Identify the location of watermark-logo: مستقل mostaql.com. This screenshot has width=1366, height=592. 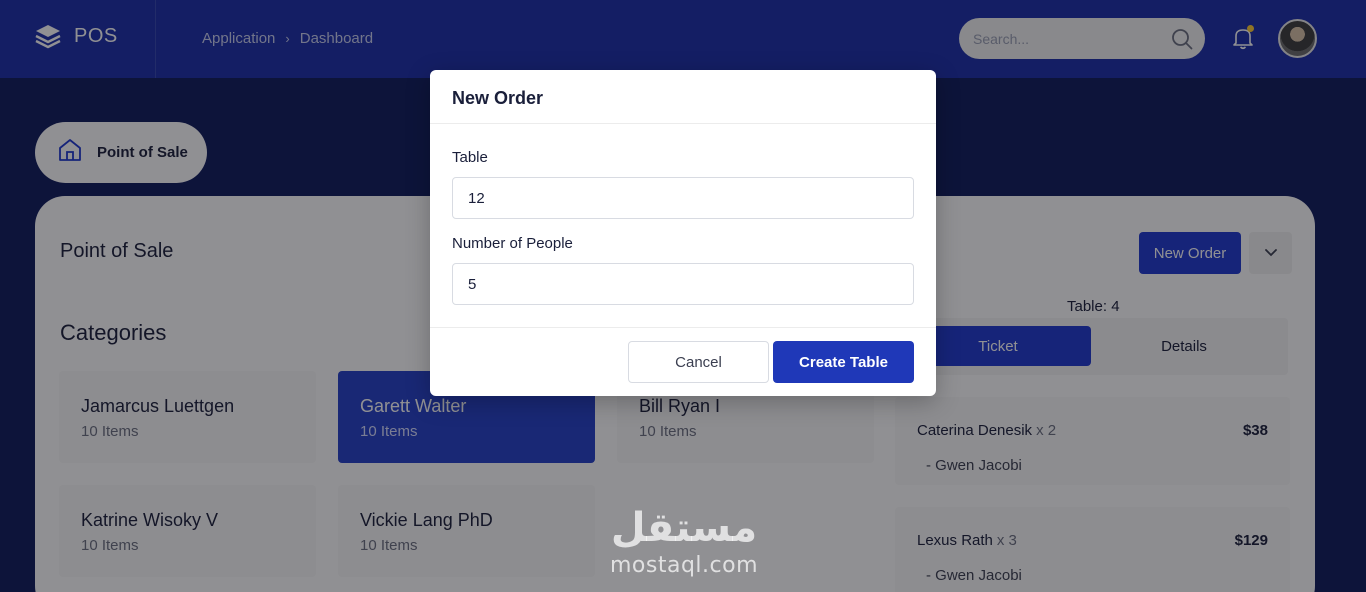
(684, 542).